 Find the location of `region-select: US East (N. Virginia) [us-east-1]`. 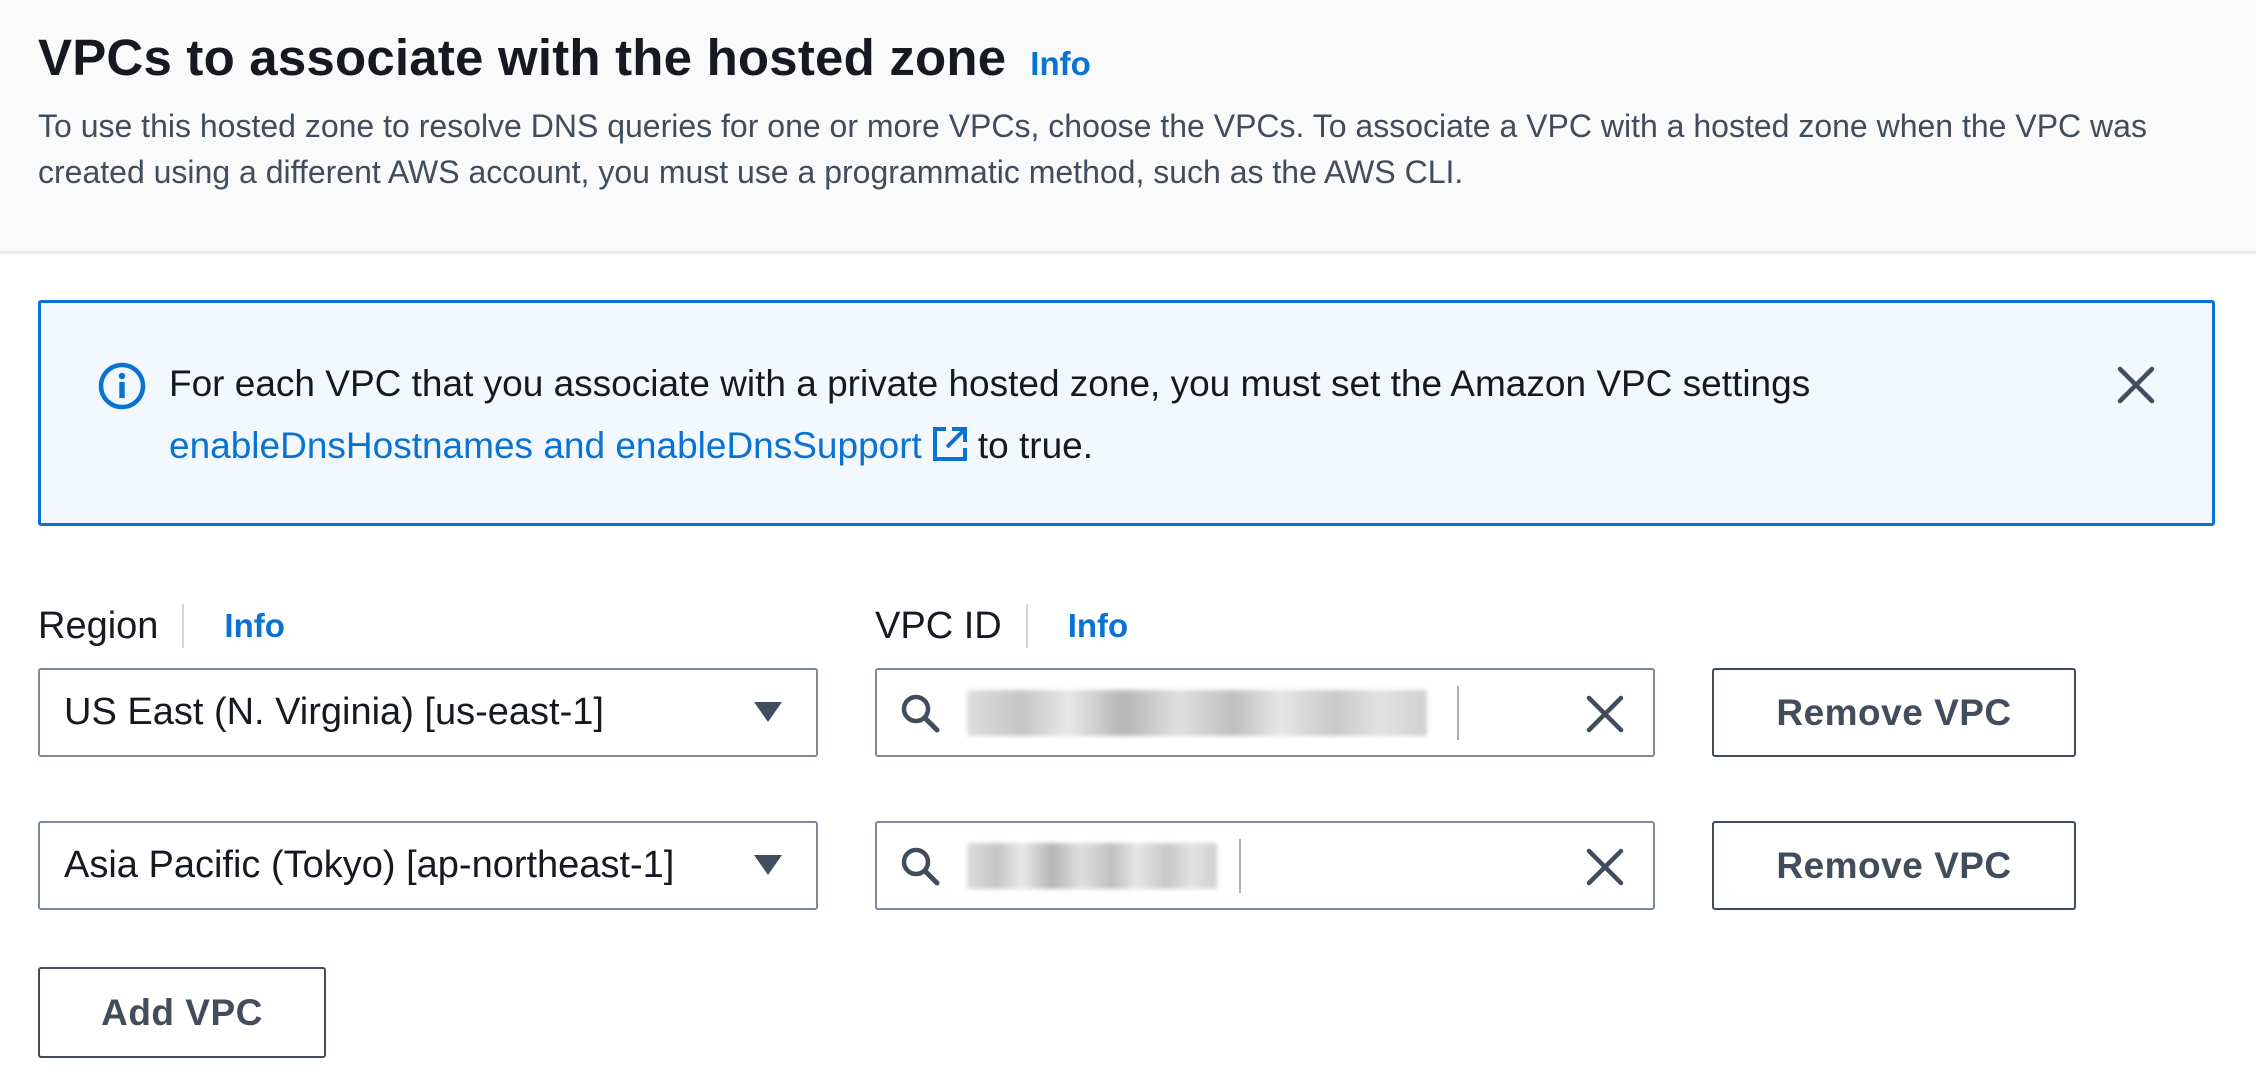

region-select: US East (N. Virginia) [us-east-1] is located at coordinates (428, 712).